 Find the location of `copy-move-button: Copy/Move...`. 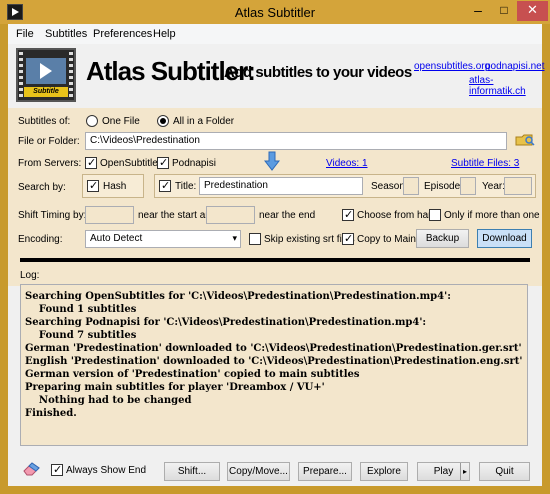

copy-move-button: Copy/Move... is located at coordinates (258, 471).